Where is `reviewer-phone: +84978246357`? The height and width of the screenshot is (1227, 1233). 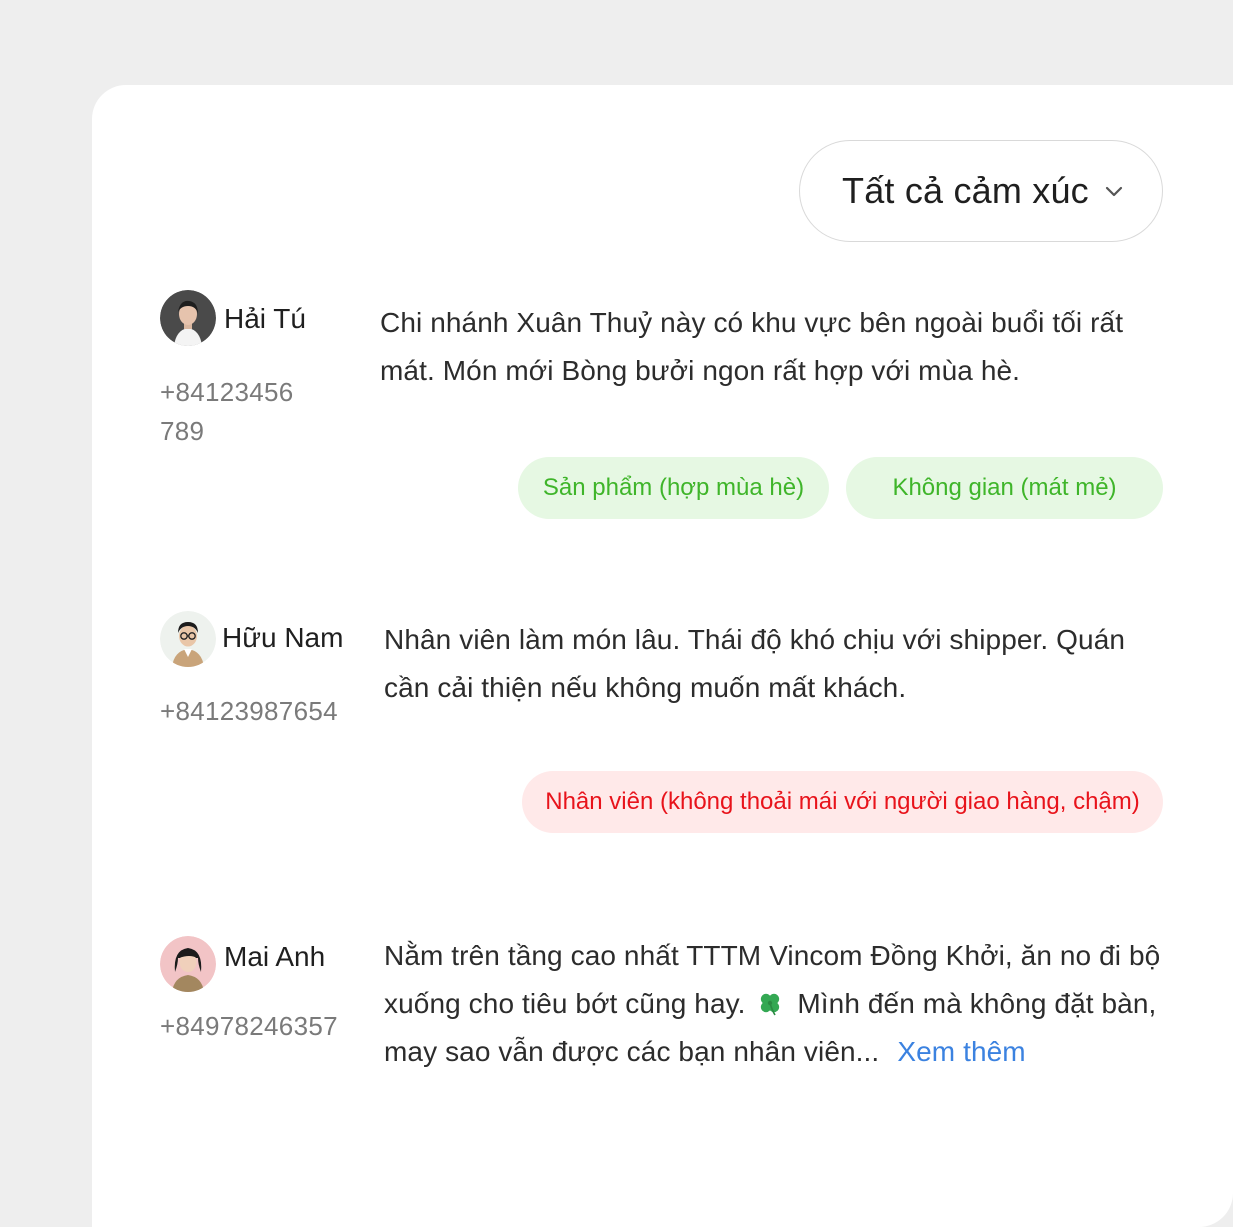 reviewer-phone: +84978246357 is located at coordinates (249, 1026).